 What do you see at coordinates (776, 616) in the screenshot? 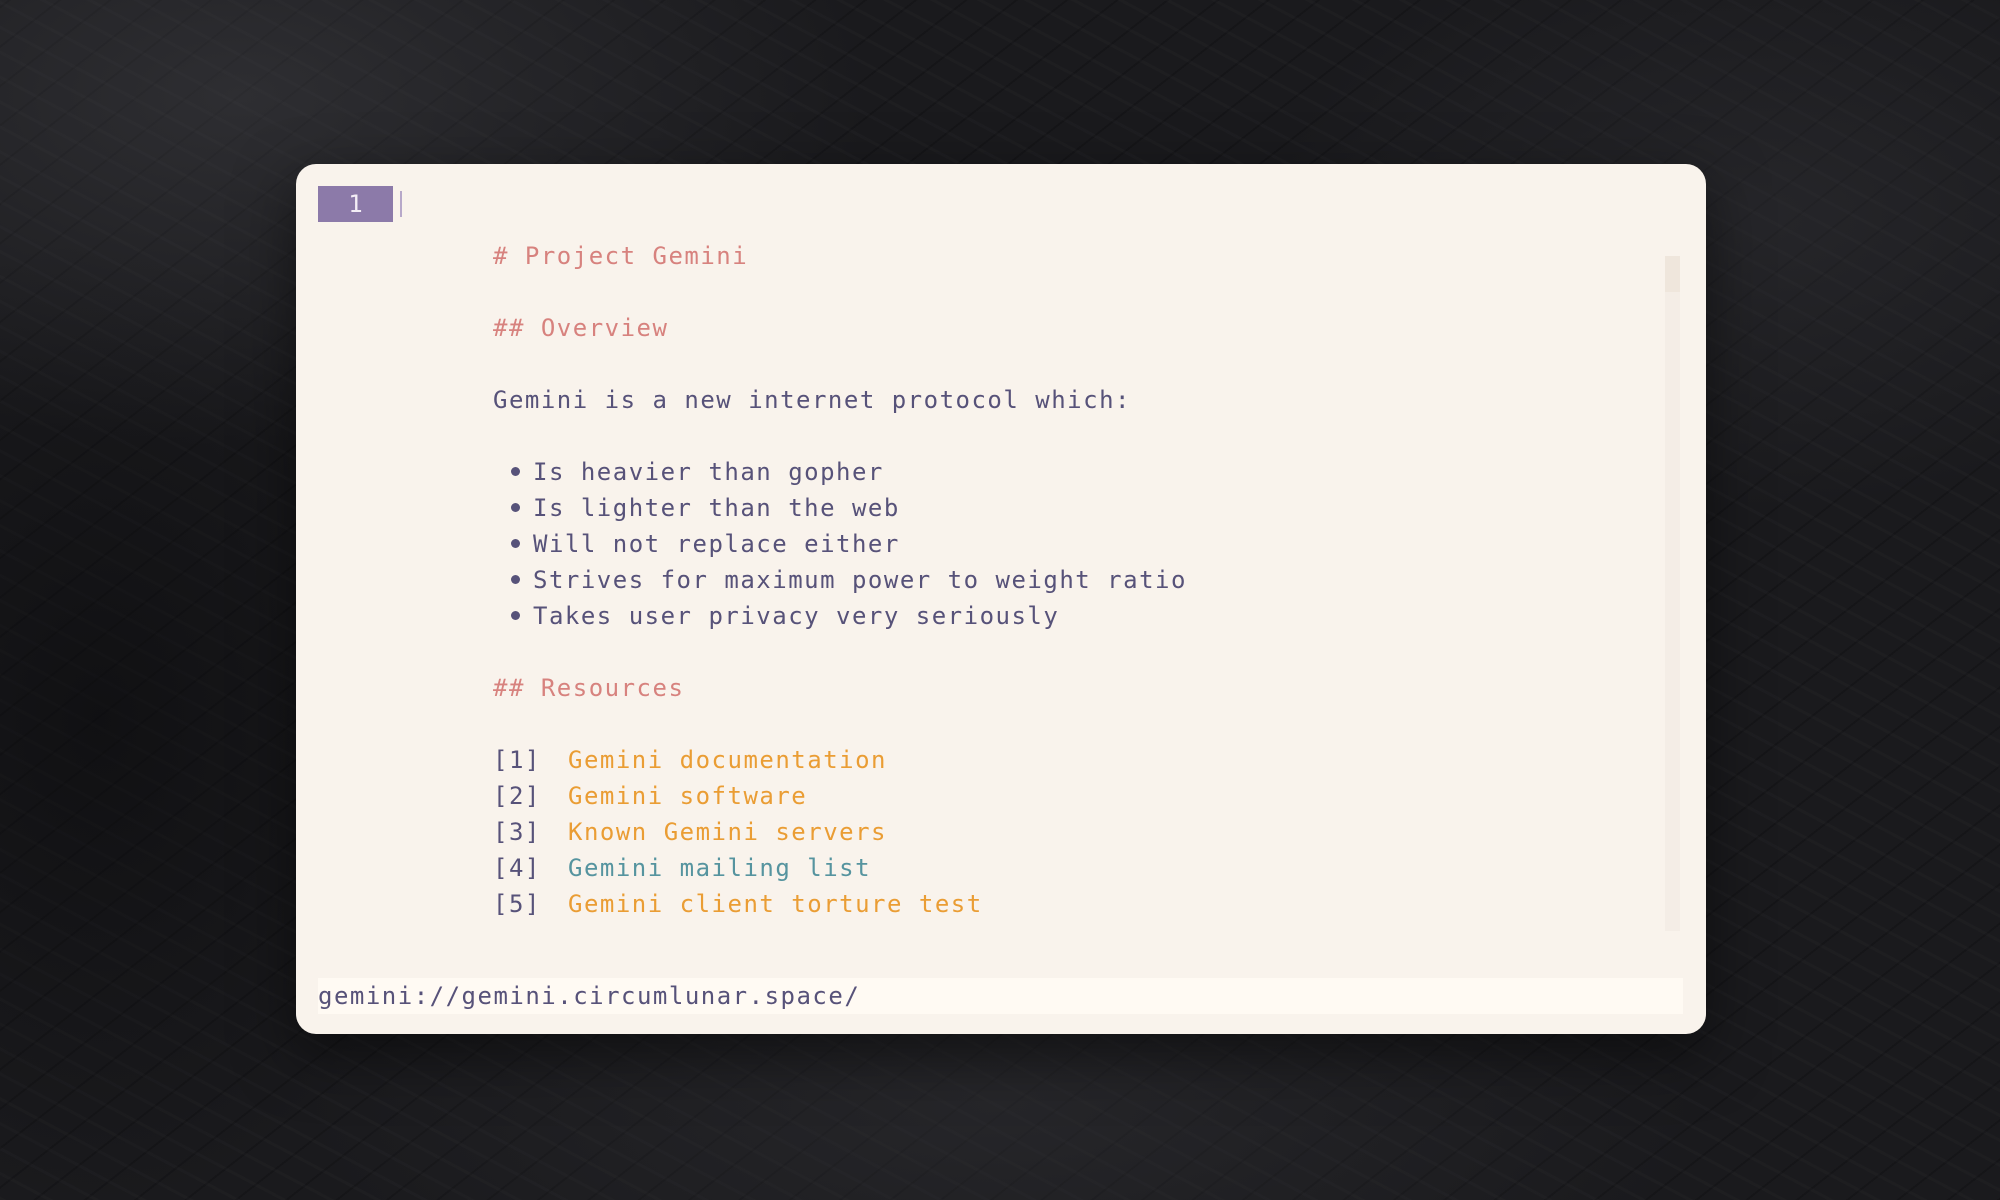
I see `list-item: Takes user privacy very seriously` at bounding box center [776, 616].